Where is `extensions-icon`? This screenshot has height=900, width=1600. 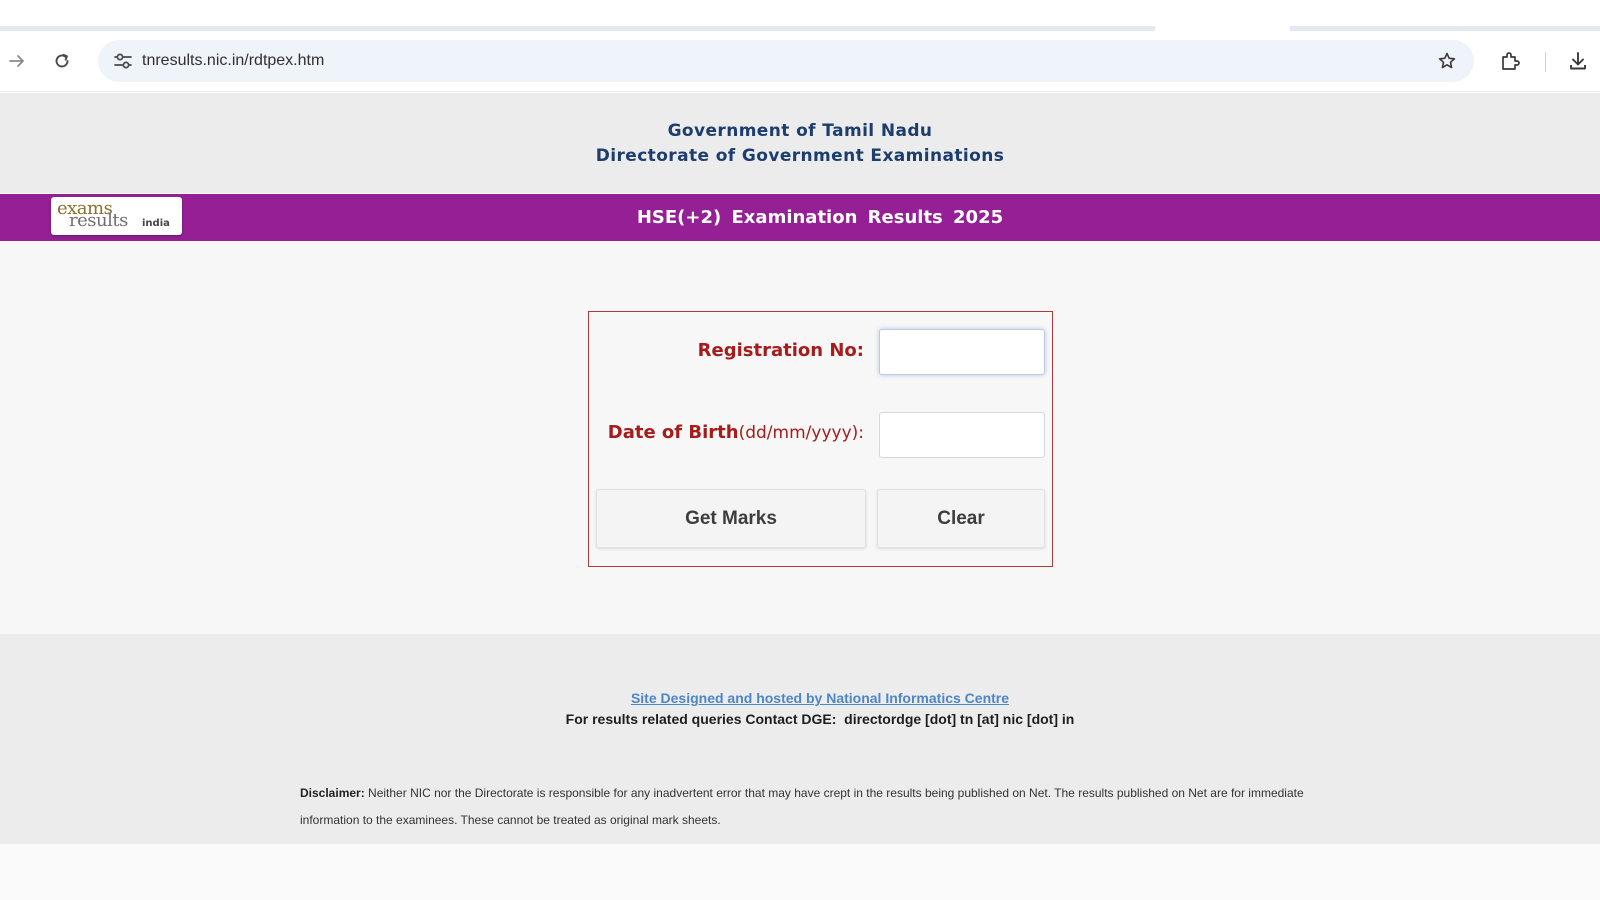 extensions-icon is located at coordinates (1510, 61).